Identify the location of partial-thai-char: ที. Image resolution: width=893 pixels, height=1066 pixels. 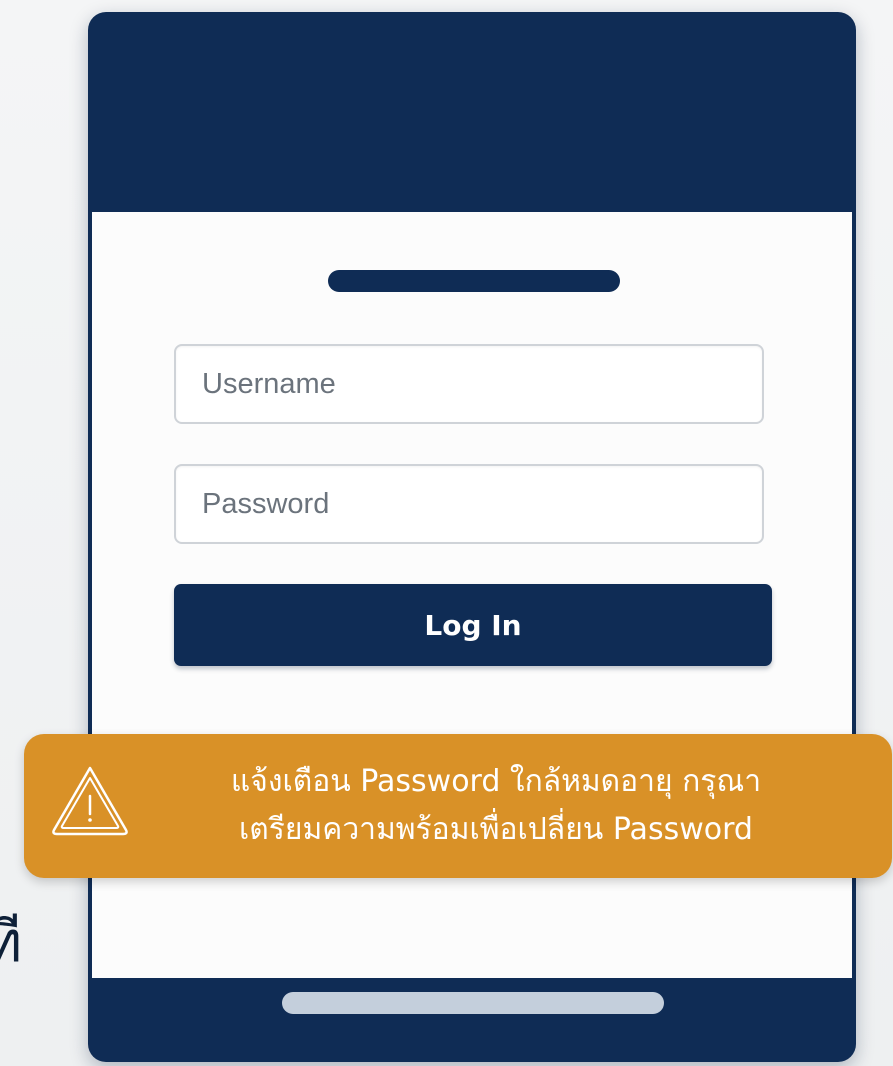
(11, 942).